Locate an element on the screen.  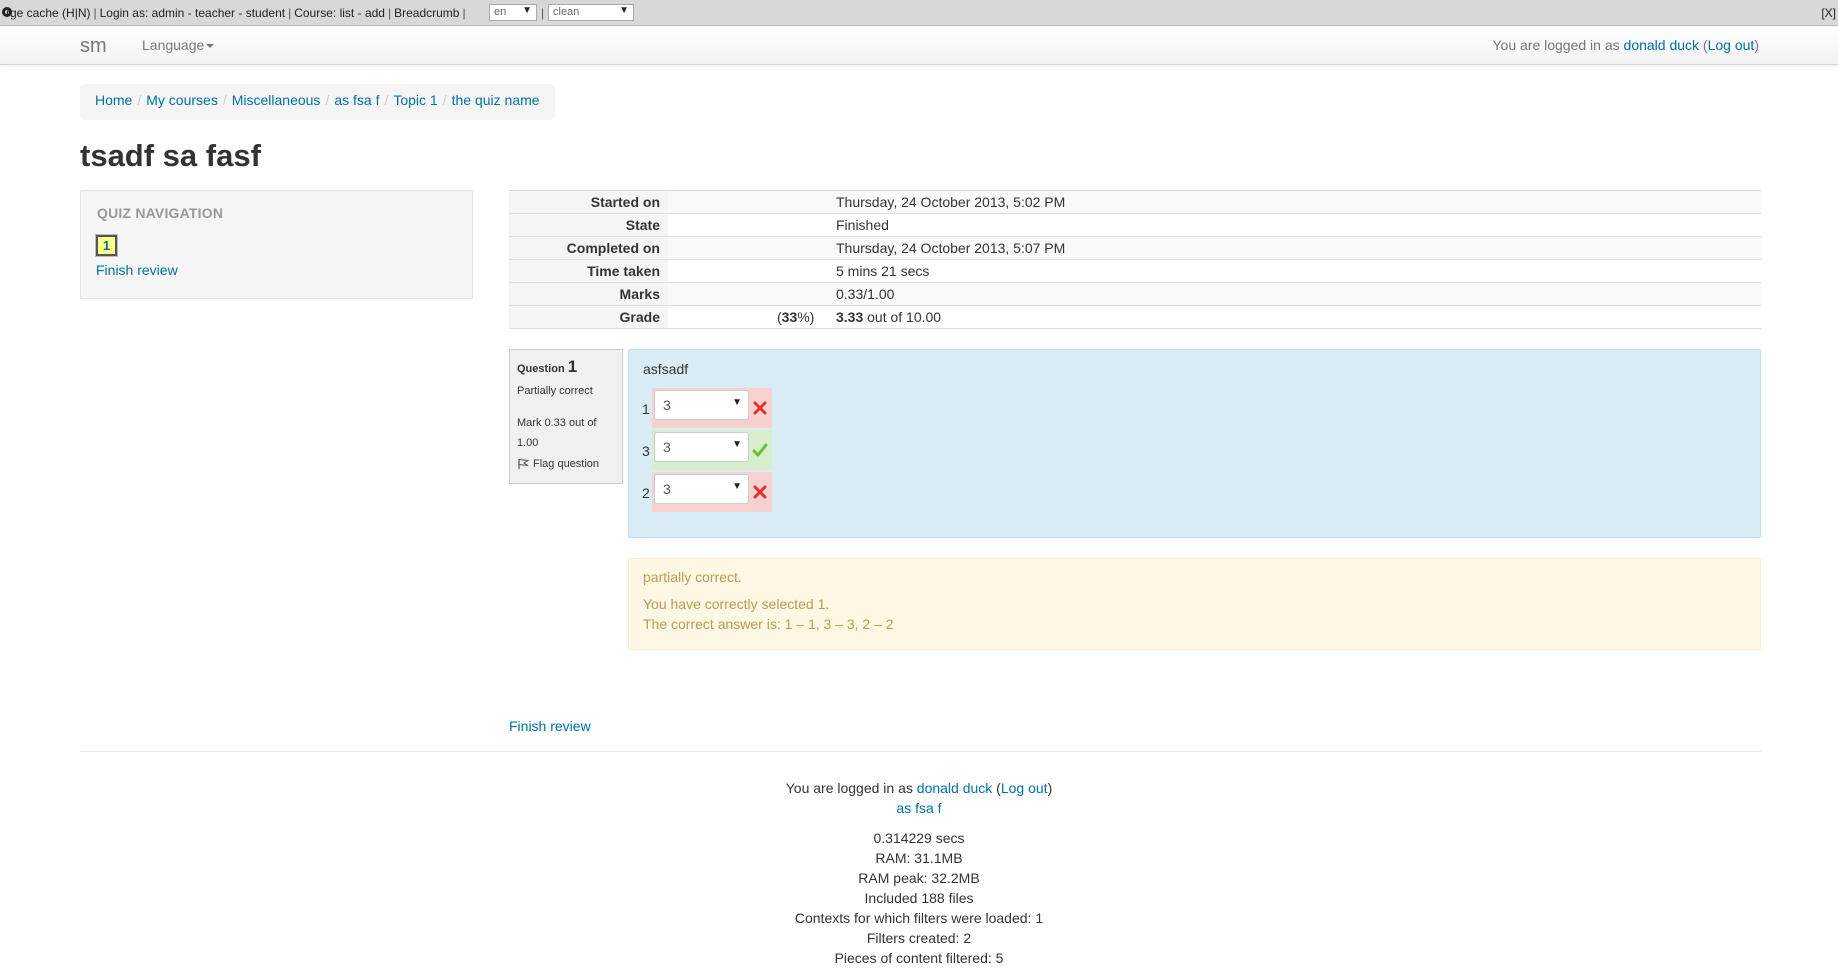
question-number: Question 1 is located at coordinates (547, 367).